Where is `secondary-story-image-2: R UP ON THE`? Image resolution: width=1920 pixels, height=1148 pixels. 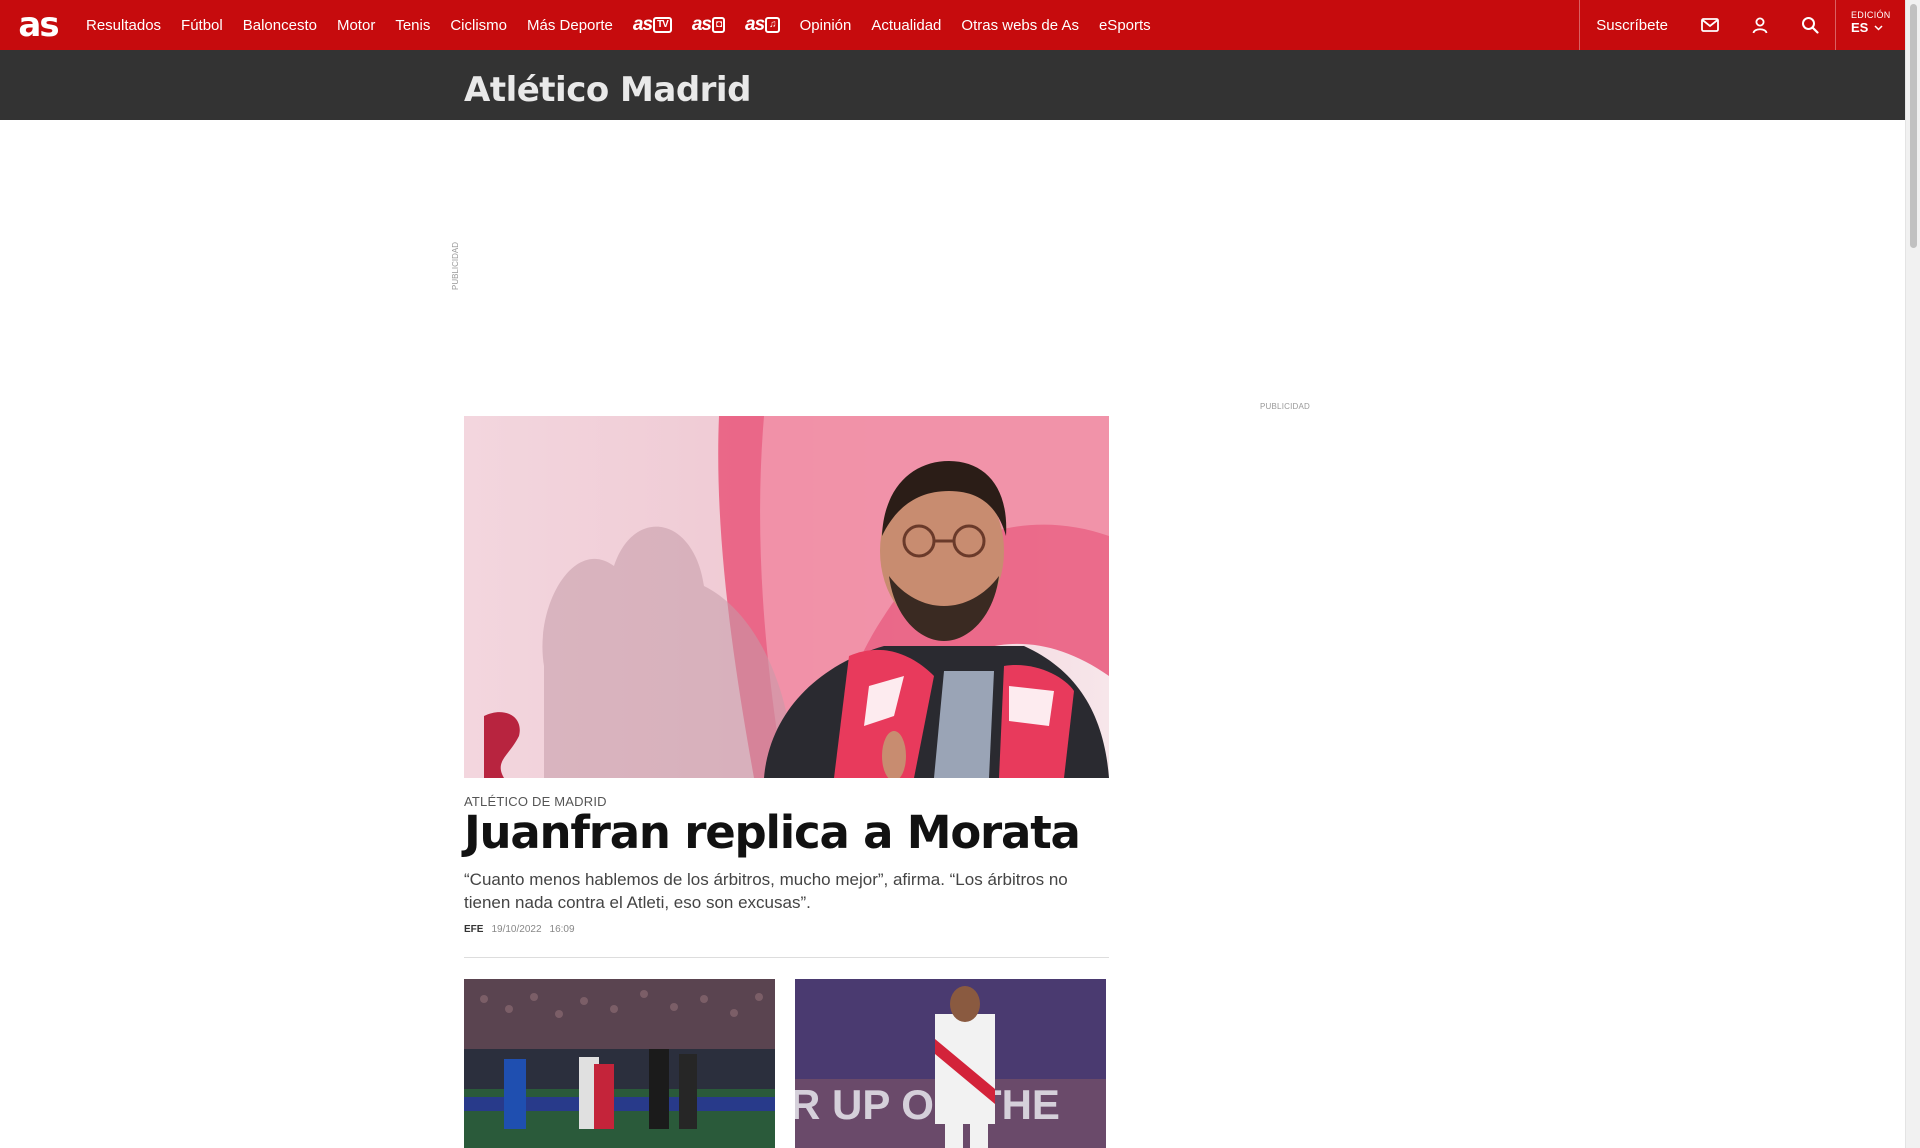 secondary-story-image-2: R UP ON THE is located at coordinates (950, 1063).